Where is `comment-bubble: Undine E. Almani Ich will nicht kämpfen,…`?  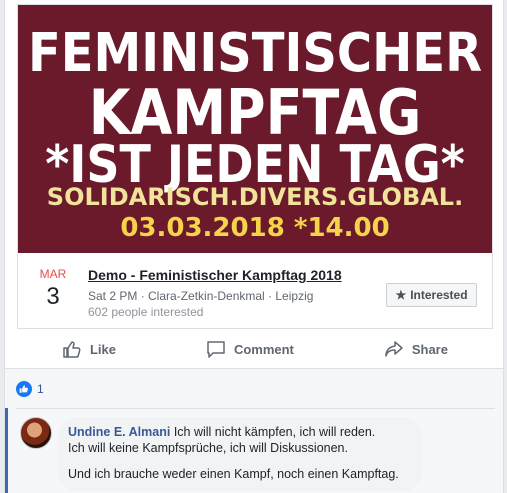 comment-bubble: Undine E. Almani Ich will nicht kämpfen,… is located at coordinates (240, 454).